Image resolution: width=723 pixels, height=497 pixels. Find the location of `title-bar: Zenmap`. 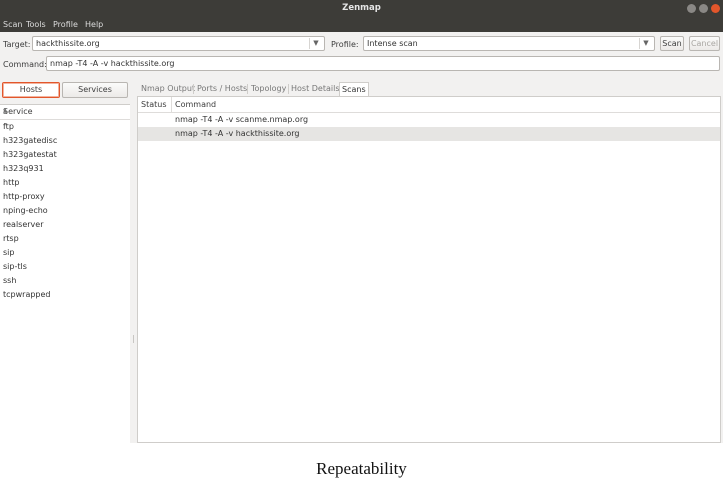

title-bar: Zenmap is located at coordinates (361, 9).